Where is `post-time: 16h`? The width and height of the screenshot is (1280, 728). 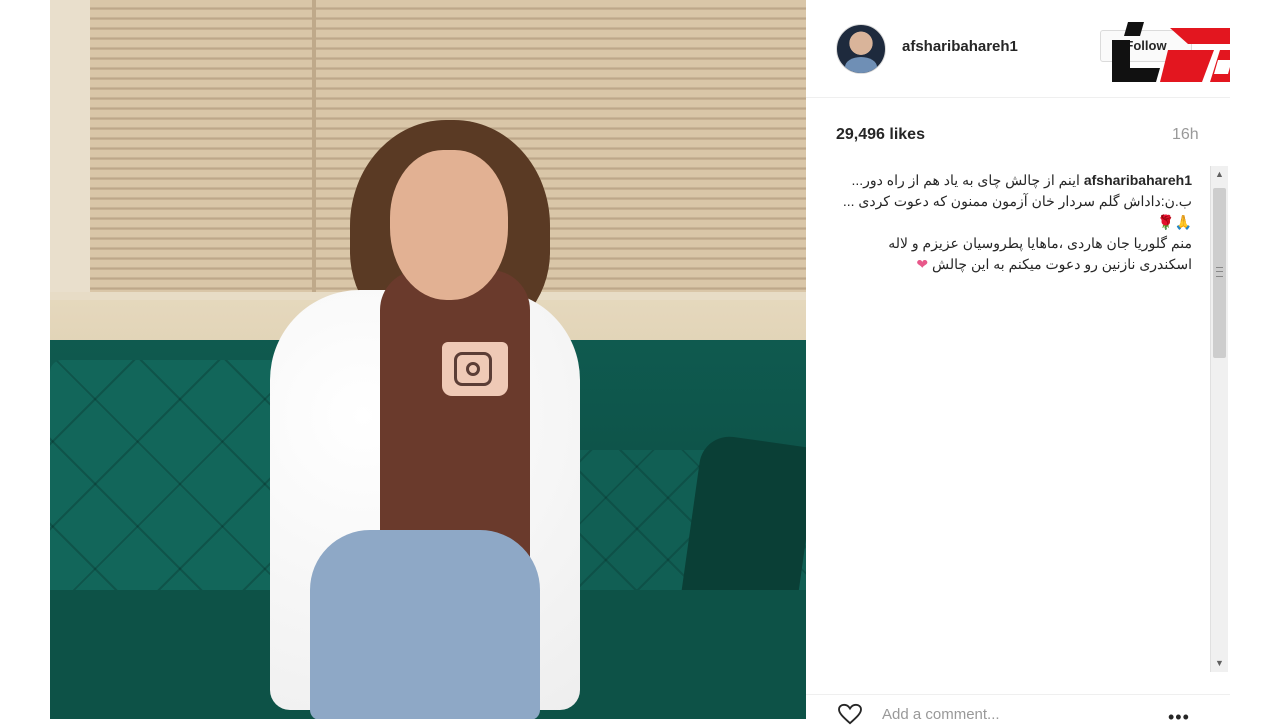
post-time: 16h is located at coordinates (1185, 135).